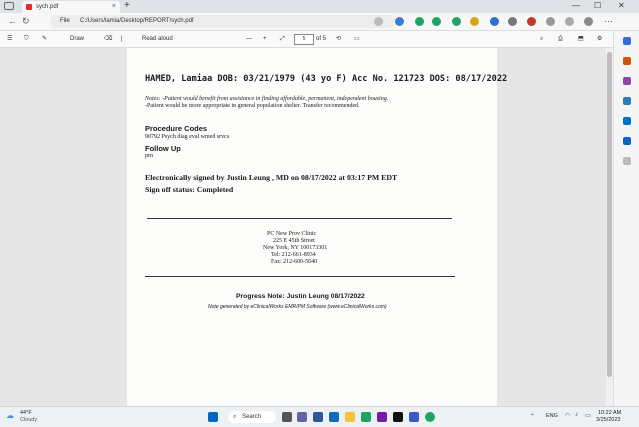 The image size is (639, 427). Describe the element at coordinates (357, 39) in the screenshot. I see `page-view-icon: ▭` at that location.